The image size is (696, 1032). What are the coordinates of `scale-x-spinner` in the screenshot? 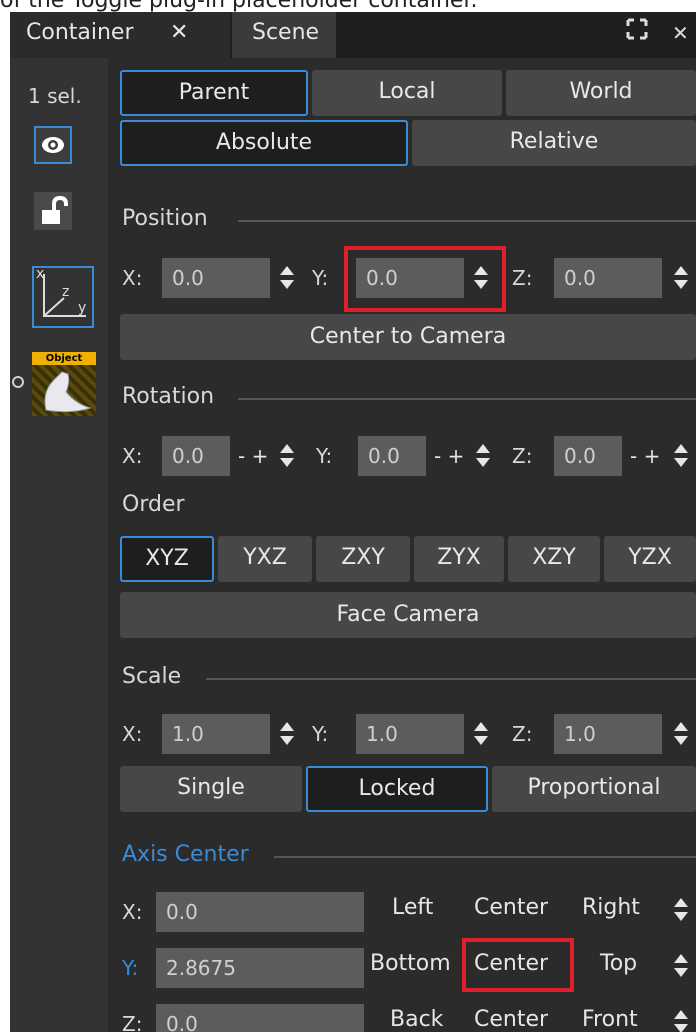 It's located at (286, 734).